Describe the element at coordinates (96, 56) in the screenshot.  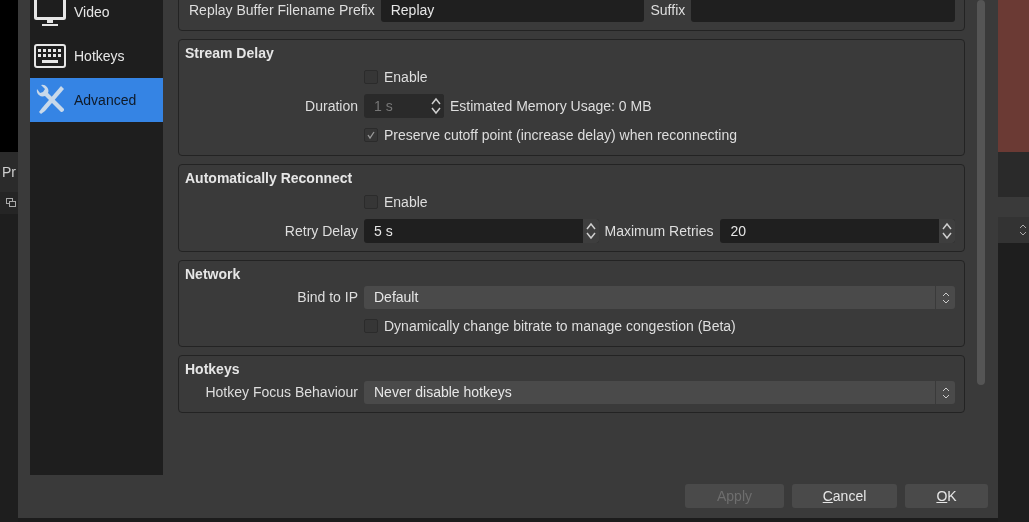
I see `sidebar-item: Hotkeys` at that location.